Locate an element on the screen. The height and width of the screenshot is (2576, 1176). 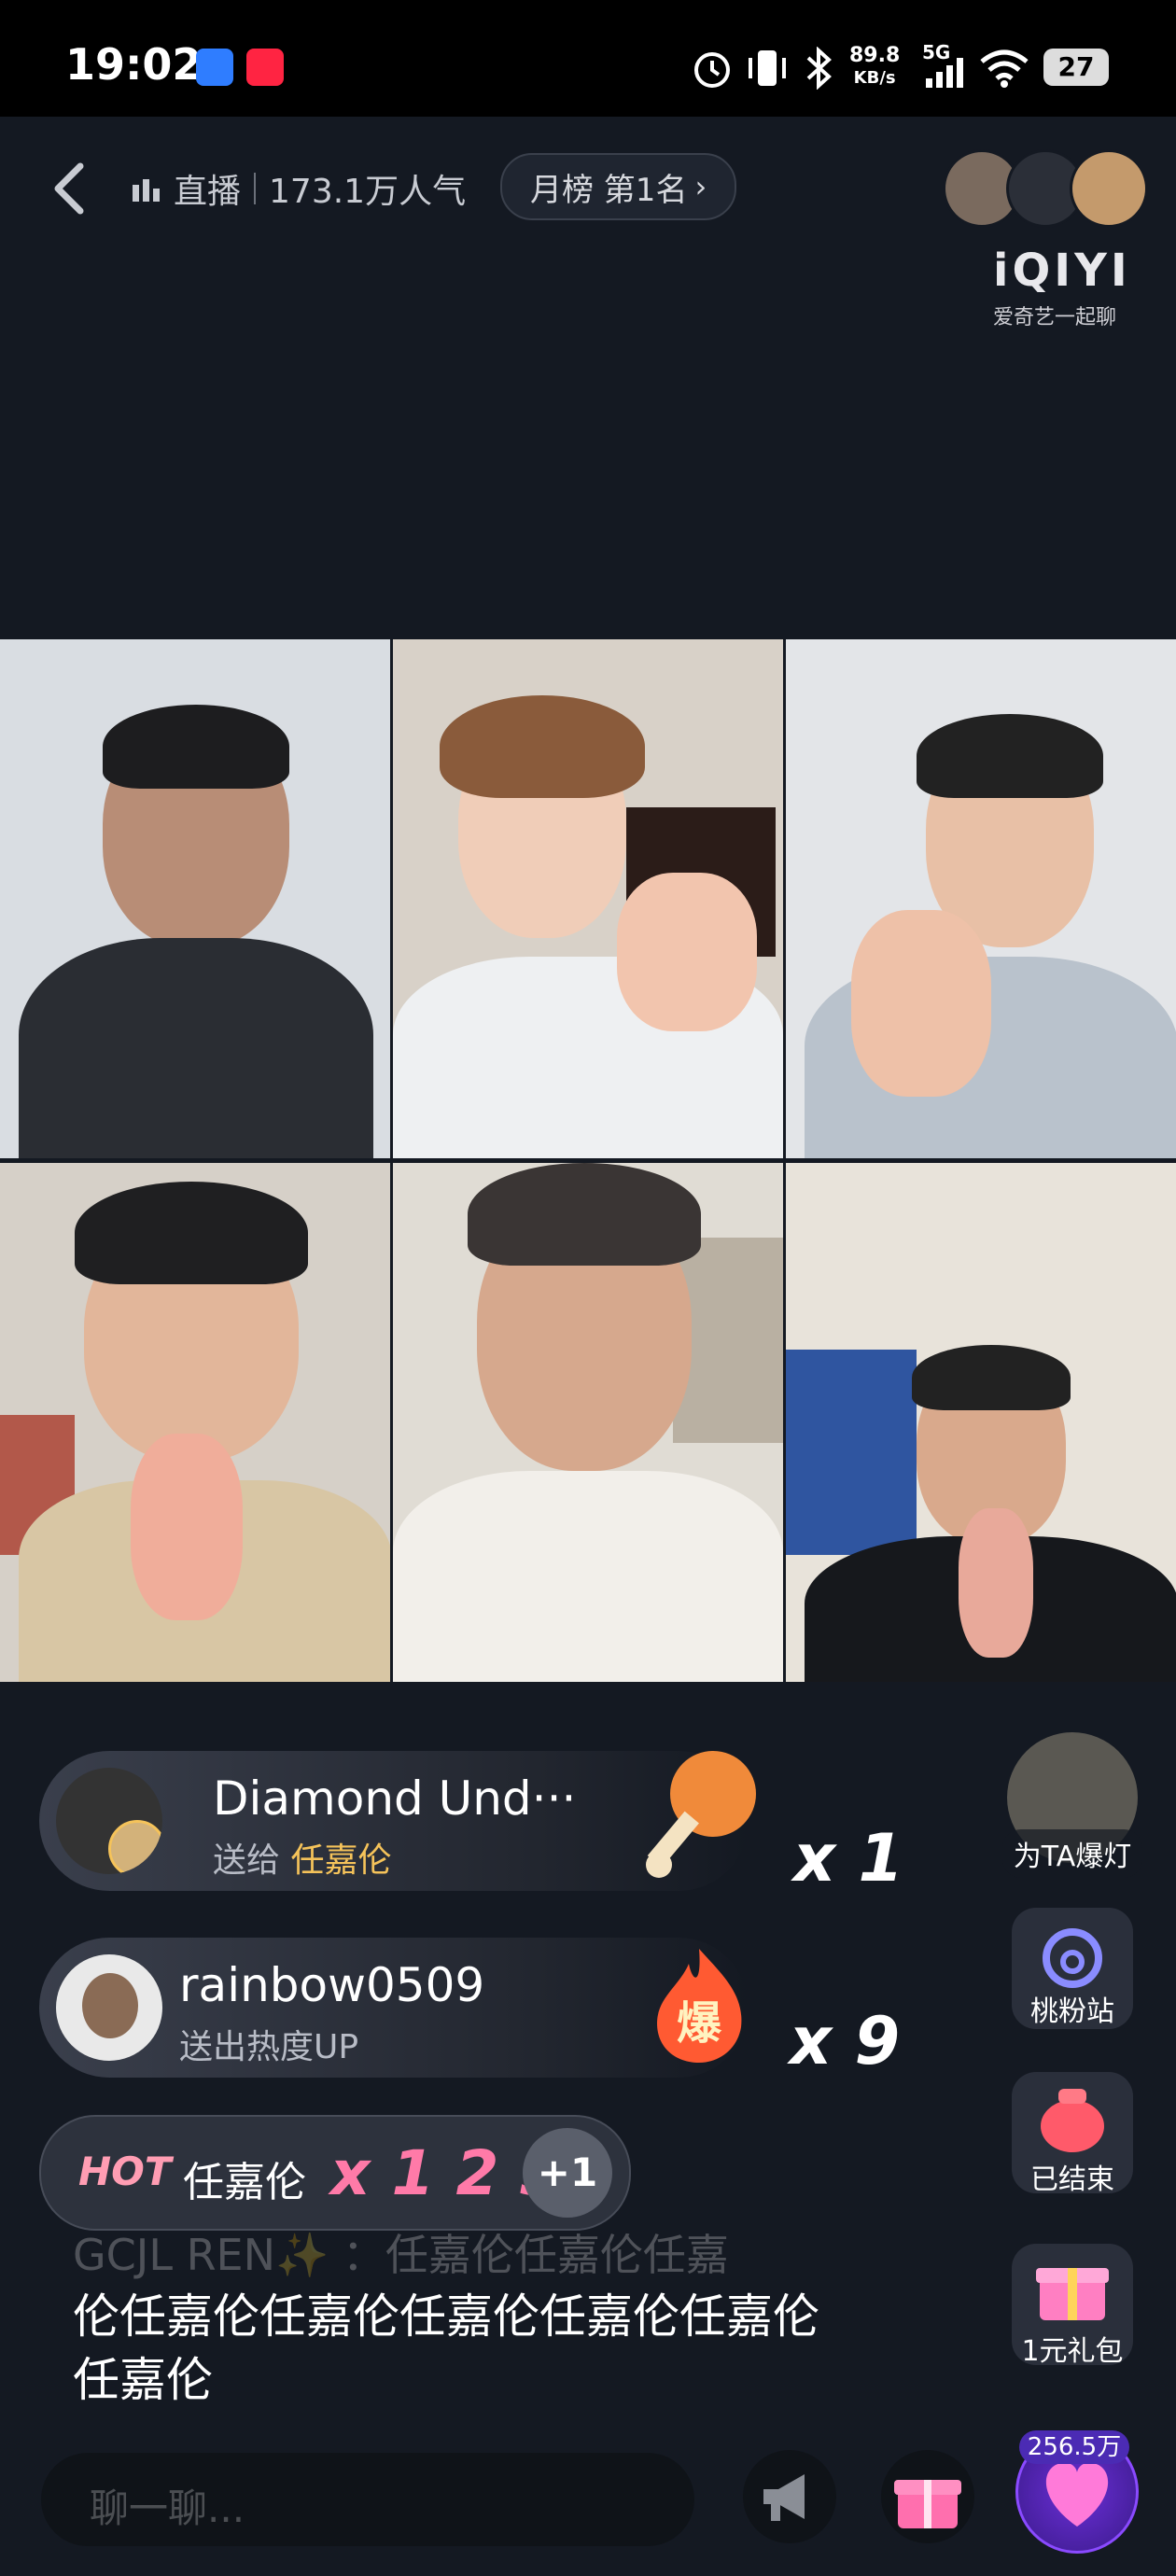
ended-label: 已结束 is located at coordinates (1072, 2179).